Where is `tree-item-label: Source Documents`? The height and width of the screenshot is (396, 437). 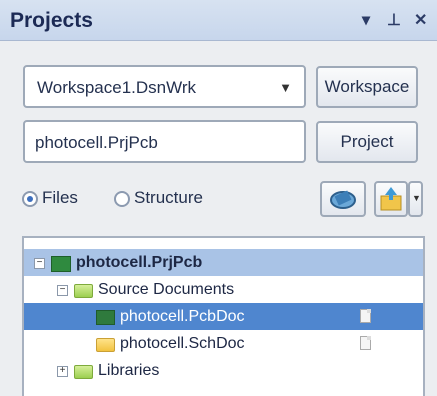
tree-item-label: Source Documents is located at coordinates (166, 289).